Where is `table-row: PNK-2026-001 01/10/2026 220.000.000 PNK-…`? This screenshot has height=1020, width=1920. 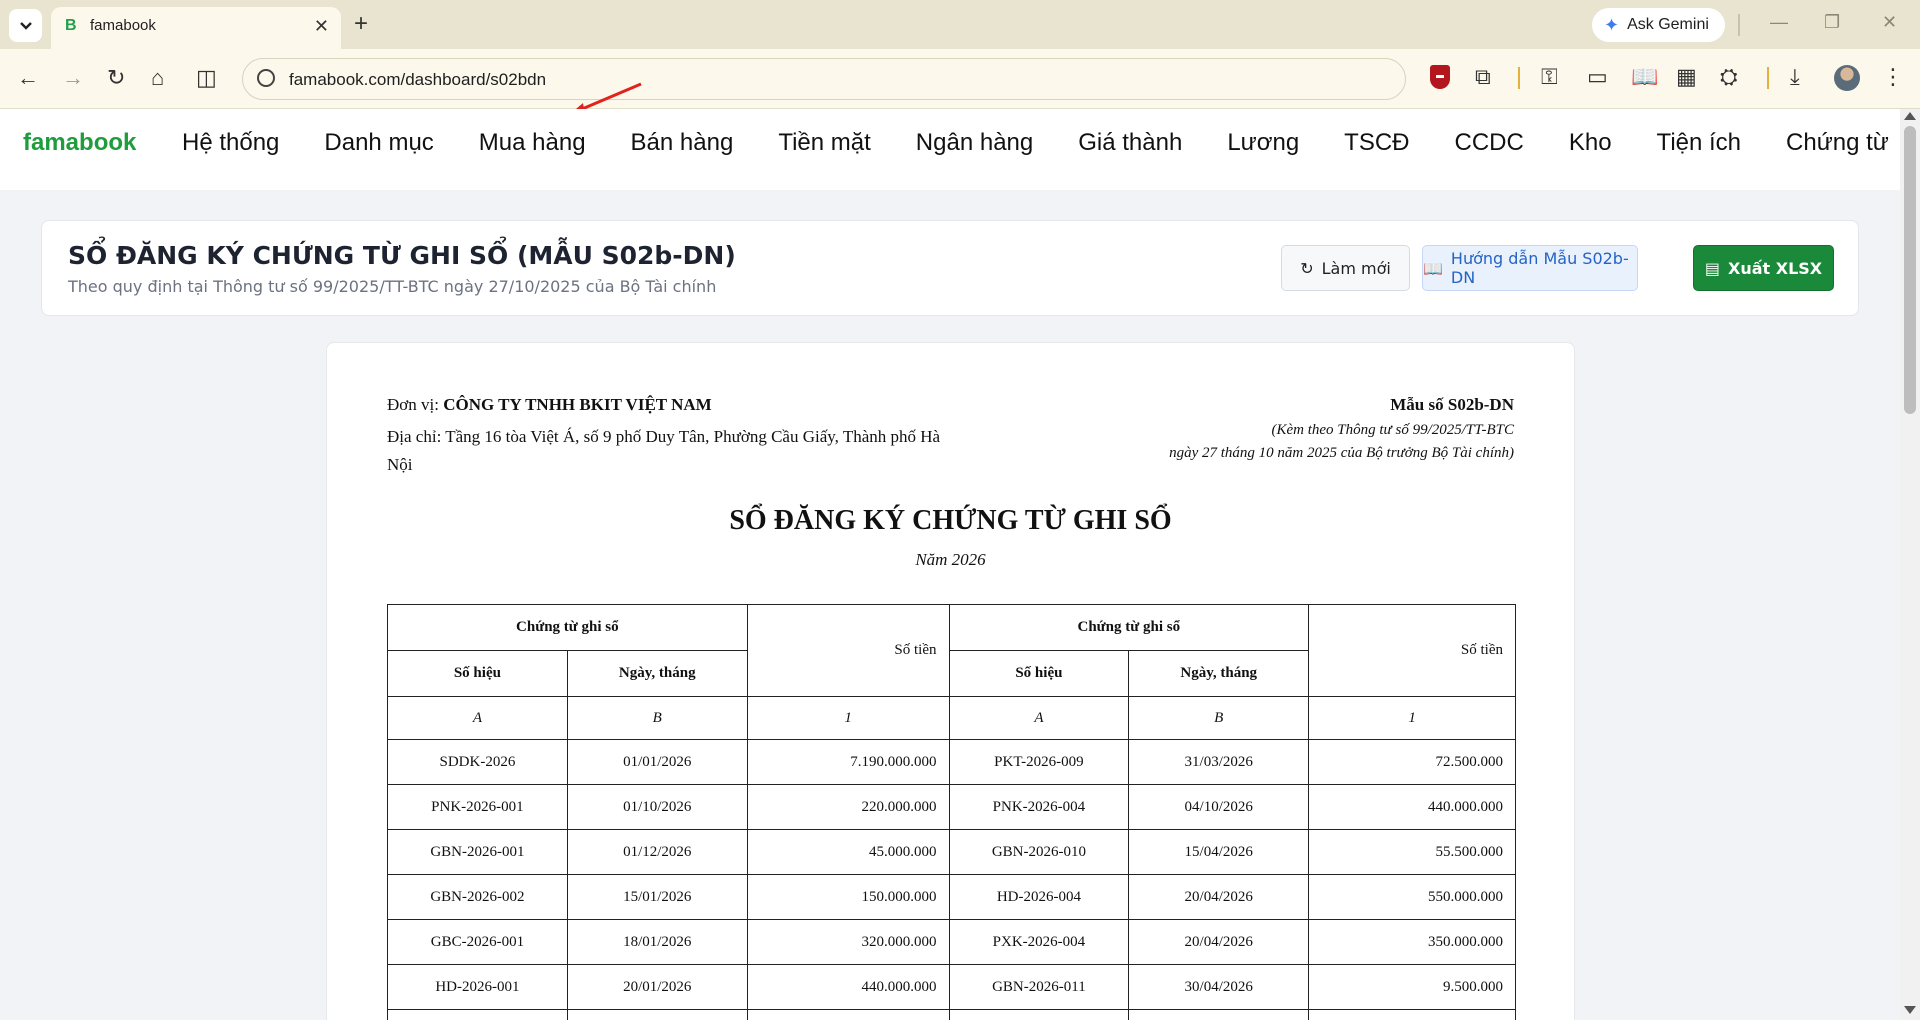 table-row: PNK-2026-001 01/10/2026 220.000.000 PNK-… is located at coordinates (951, 807).